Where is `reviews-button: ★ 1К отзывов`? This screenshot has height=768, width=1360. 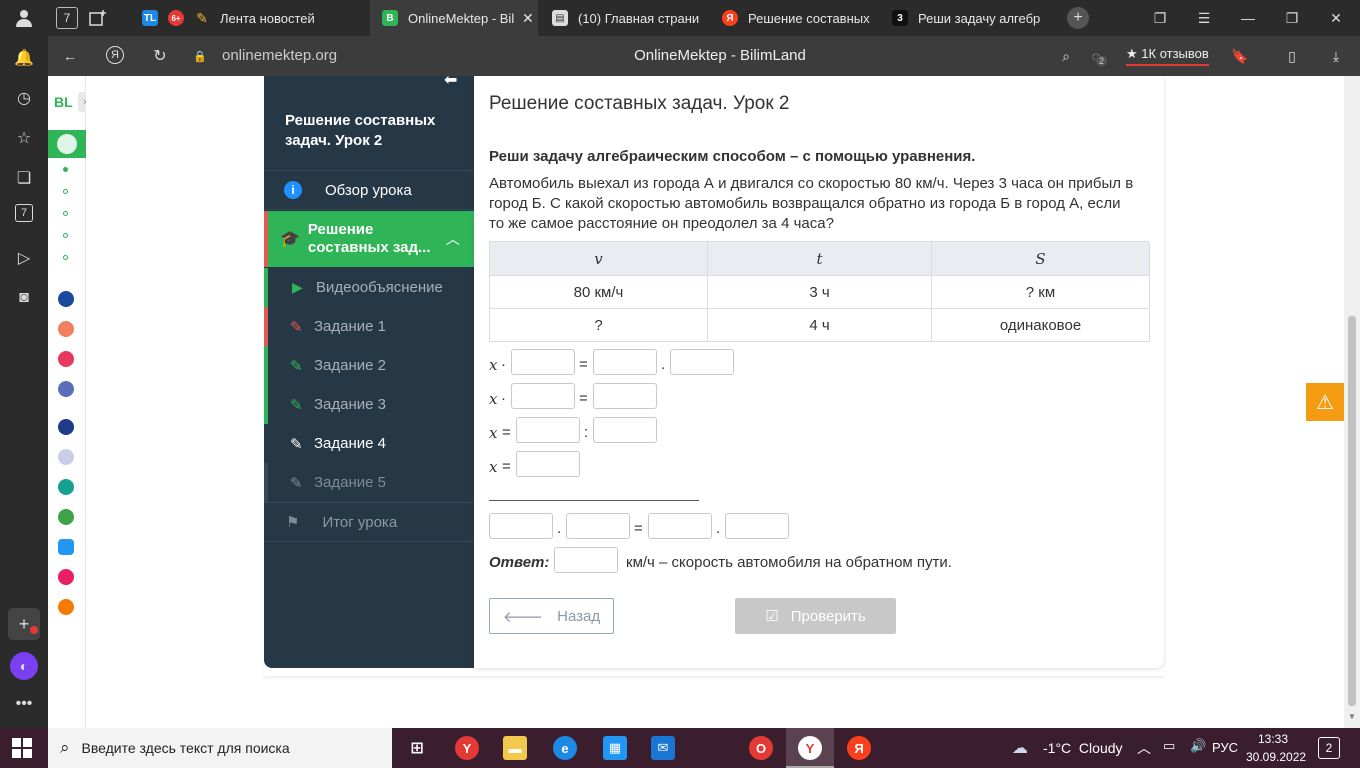
reviews-button: ★ 1К отзывов is located at coordinates (1167, 56).